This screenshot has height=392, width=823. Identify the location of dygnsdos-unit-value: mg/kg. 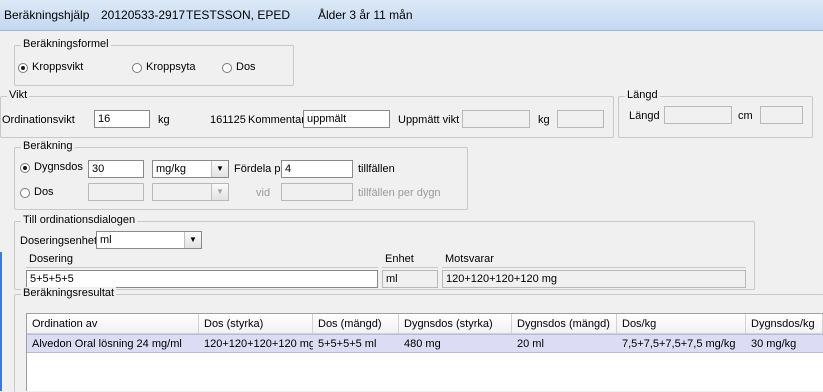
(171, 169).